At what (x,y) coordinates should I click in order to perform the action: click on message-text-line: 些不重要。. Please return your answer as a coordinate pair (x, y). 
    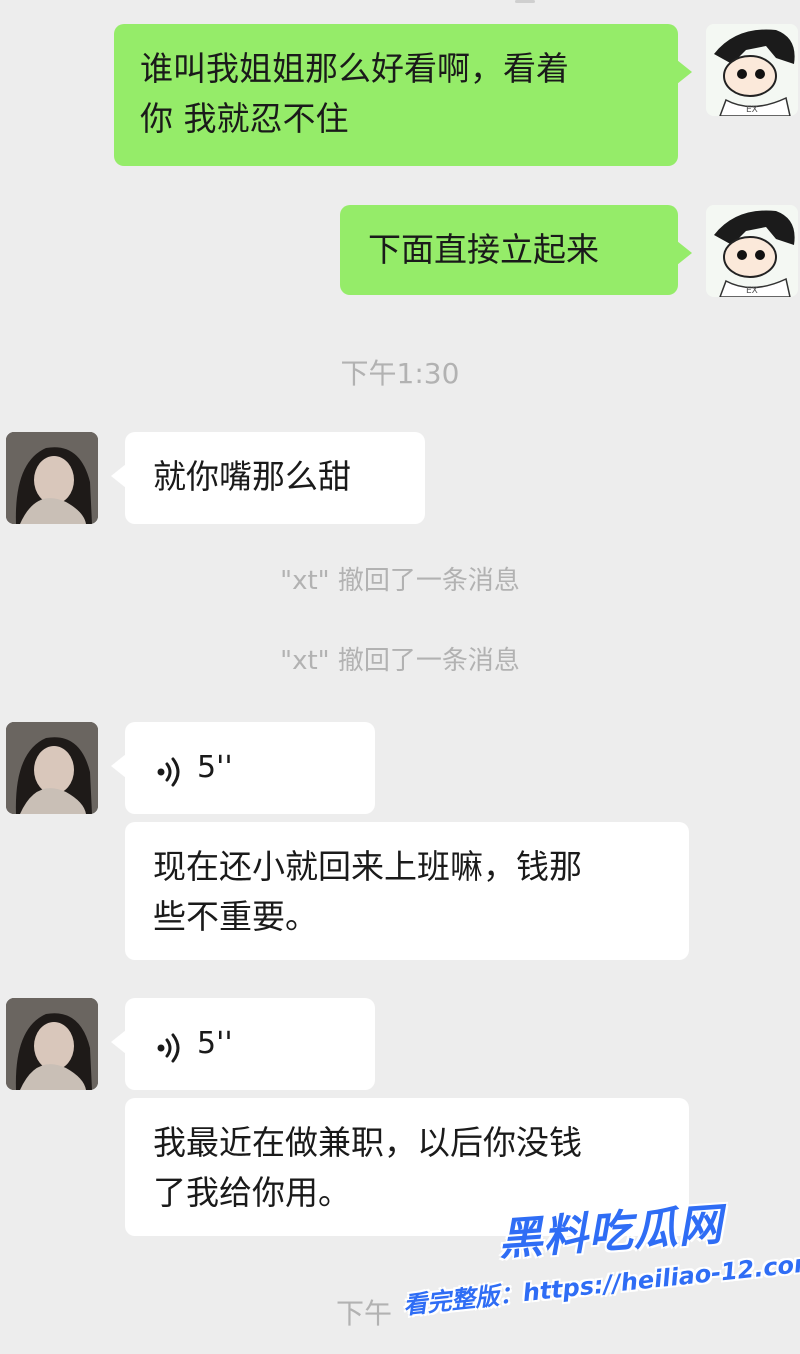
    Looking at the image, I should click on (235, 916).